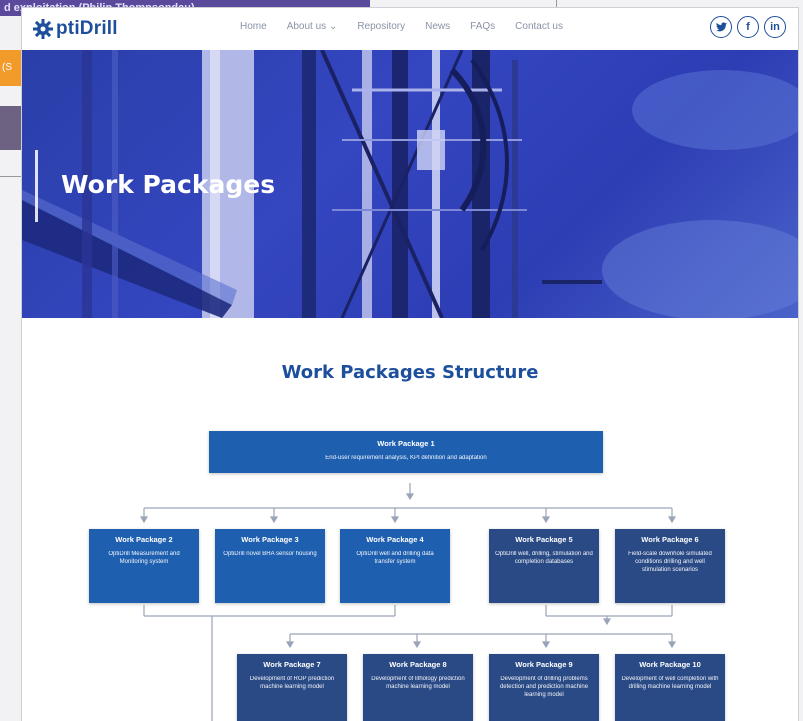 The width and height of the screenshot is (803, 721). I want to click on work-package-title: Work Package 7, so click(292, 664).